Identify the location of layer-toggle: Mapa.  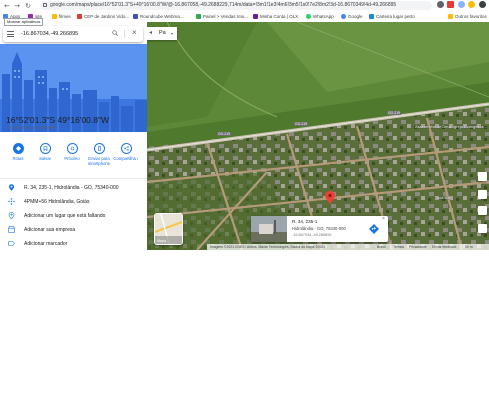
(168, 229).